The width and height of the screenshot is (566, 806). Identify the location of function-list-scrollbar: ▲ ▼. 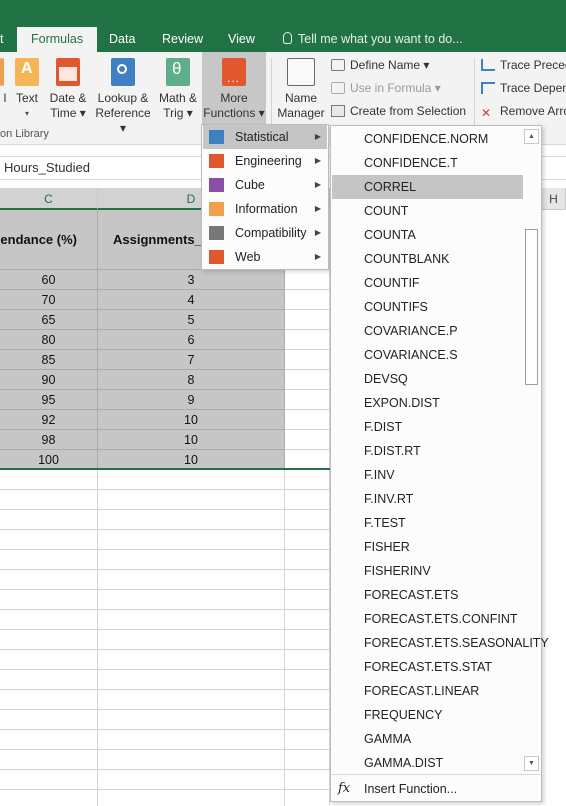
(531, 450).